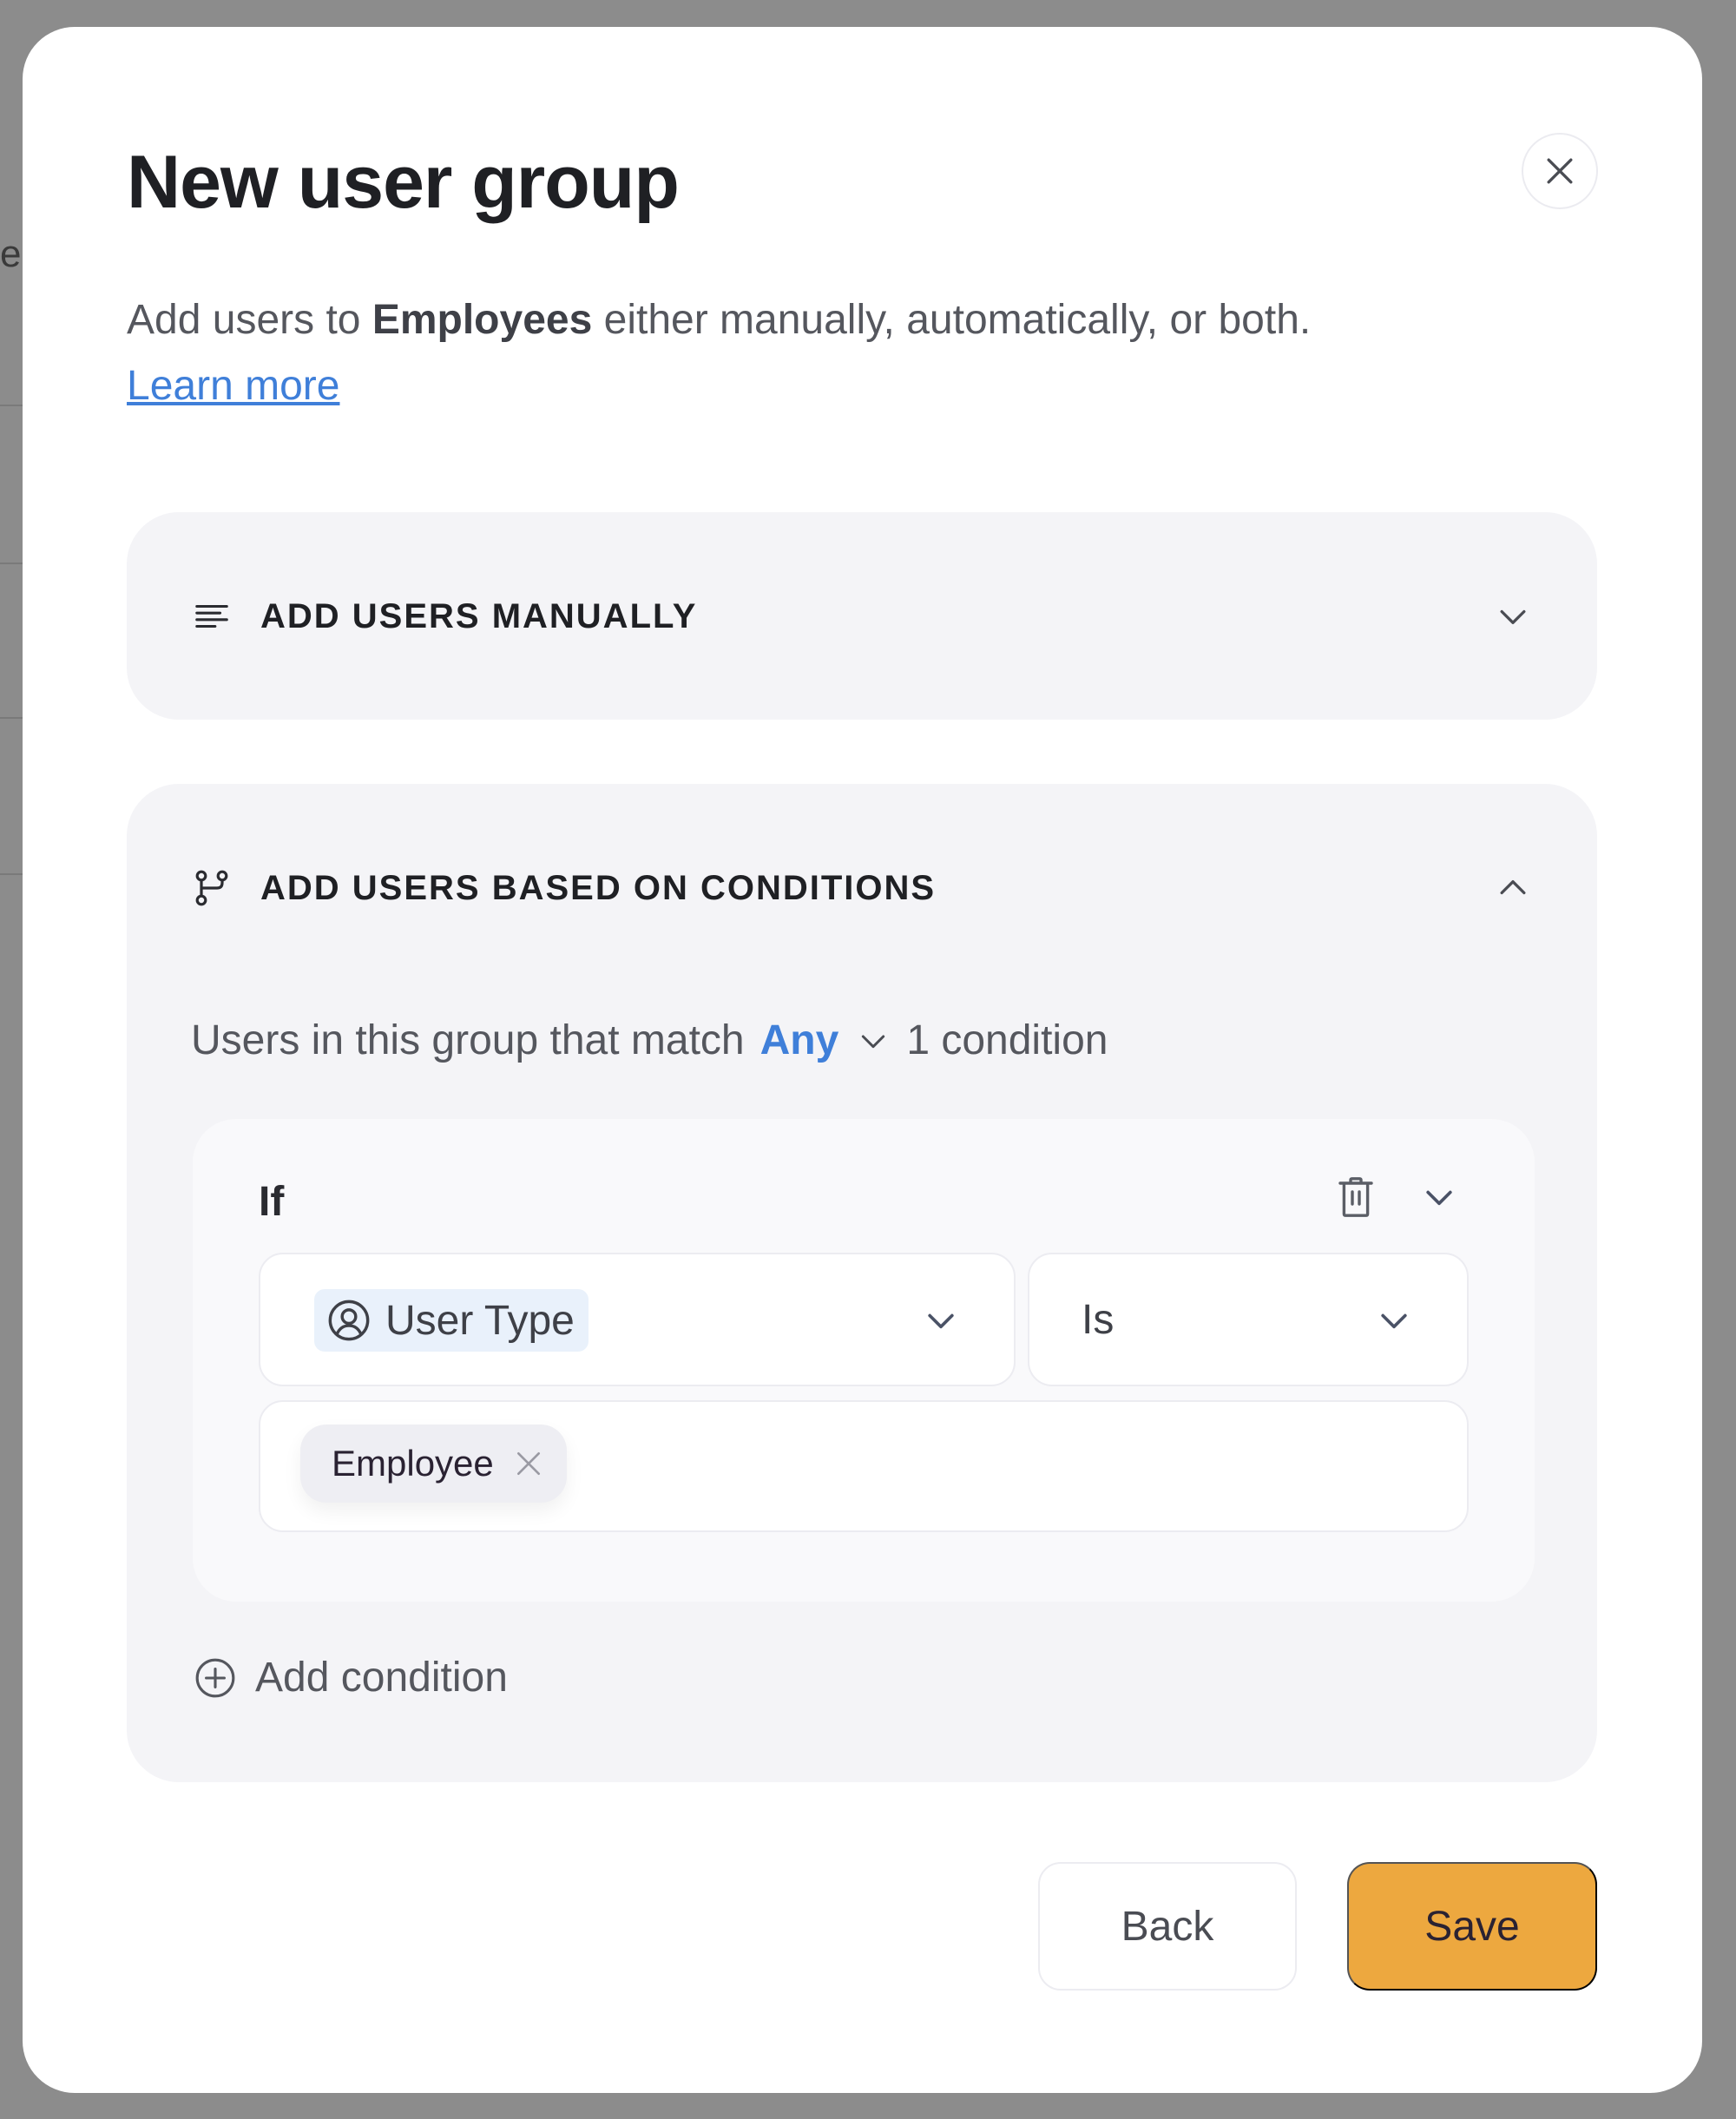 The image size is (1736, 2119). What do you see at coordinates (215, 1678) in the screenshot?
I see `plus-circle-icon` at bounding box center [215, 1678].